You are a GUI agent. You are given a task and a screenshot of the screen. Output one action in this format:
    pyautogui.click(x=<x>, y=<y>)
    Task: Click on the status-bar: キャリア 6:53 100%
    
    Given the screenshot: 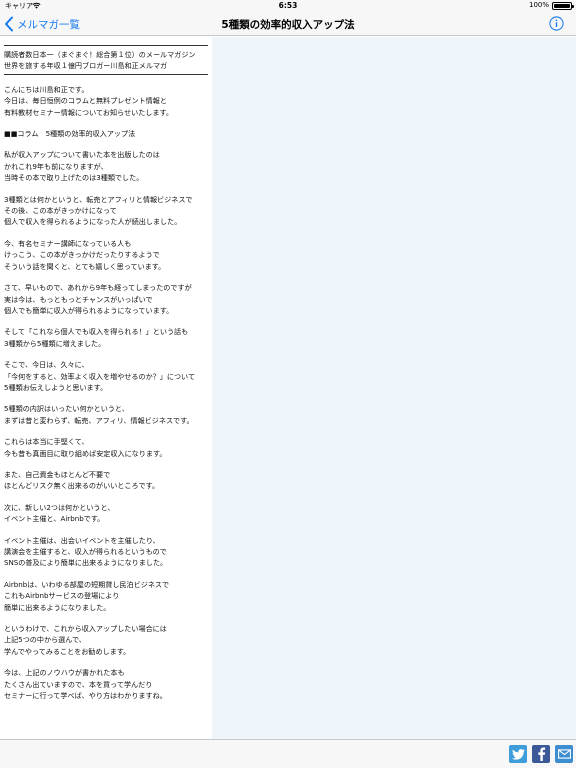 What is the action you would take?
    pyautogui.click(x=288, y=6)
    